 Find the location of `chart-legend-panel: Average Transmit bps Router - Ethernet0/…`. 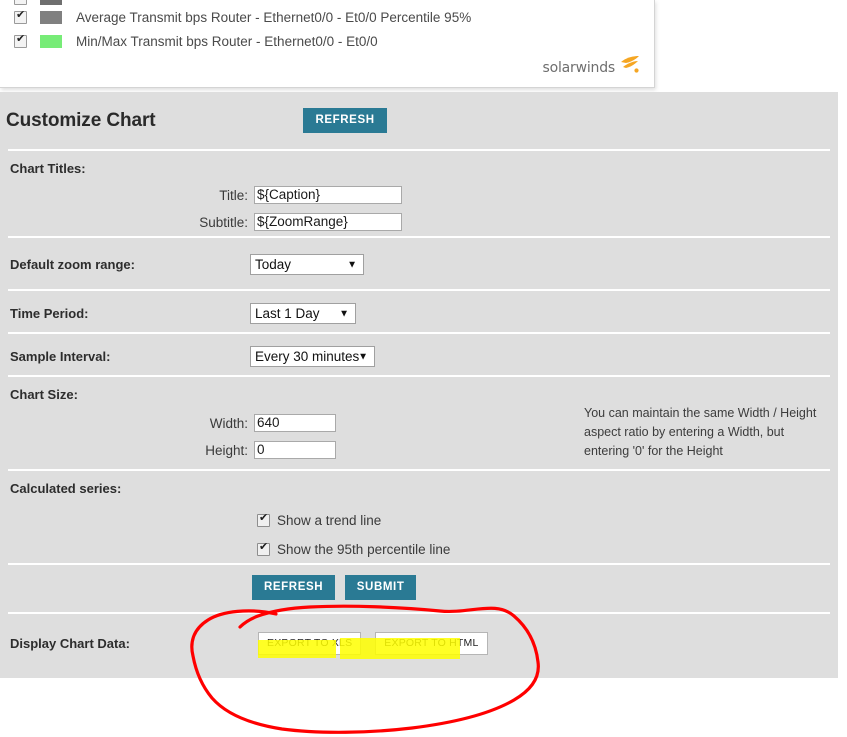

chart-legend-panel: Average Transmit bps Router - Ethernet0/… is located at coordinates (327, 44).